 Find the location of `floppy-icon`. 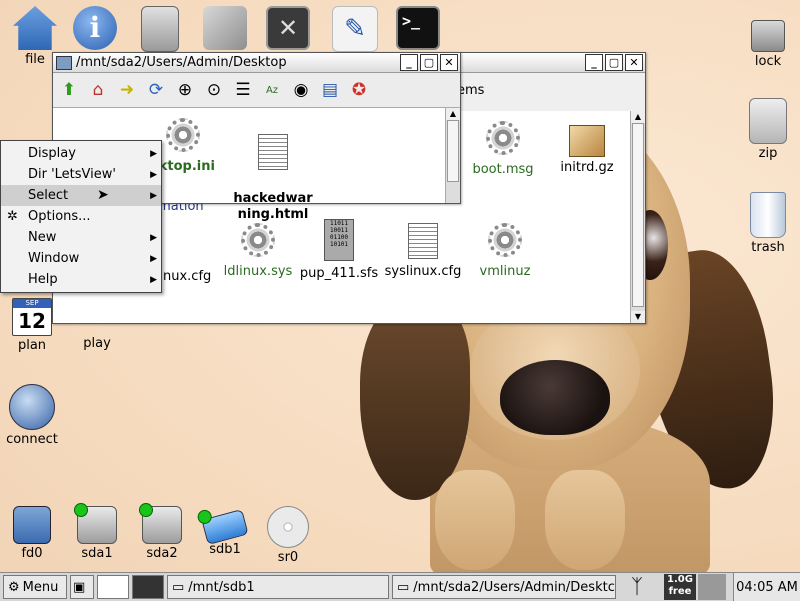

floppy-icon is located at coordinates (32, 525).